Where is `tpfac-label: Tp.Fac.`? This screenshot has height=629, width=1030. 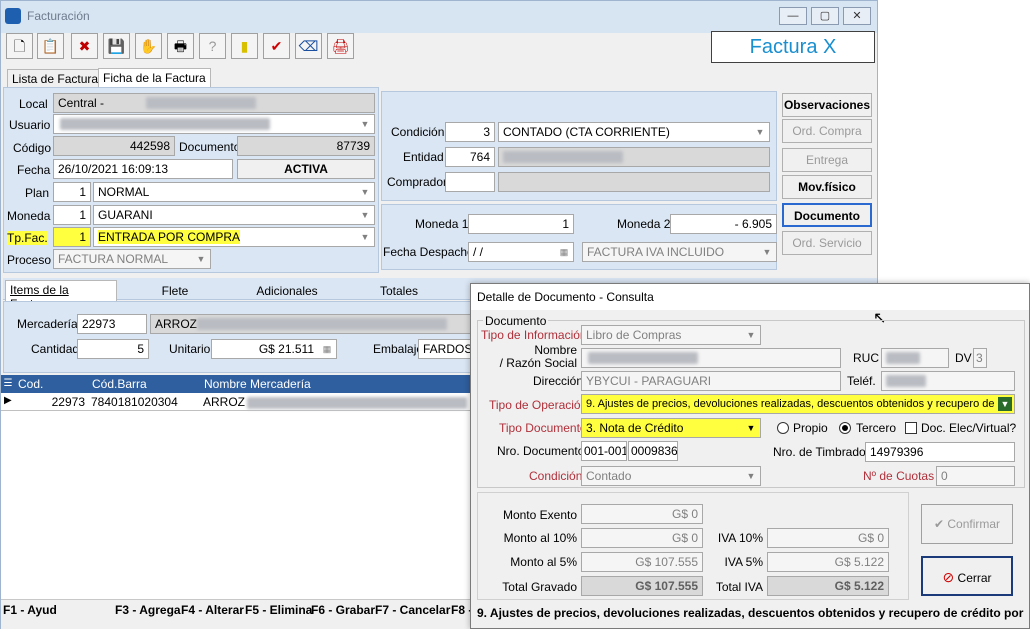
tpfac-label: Tp.Fac. is located at coordinates (27, 238).